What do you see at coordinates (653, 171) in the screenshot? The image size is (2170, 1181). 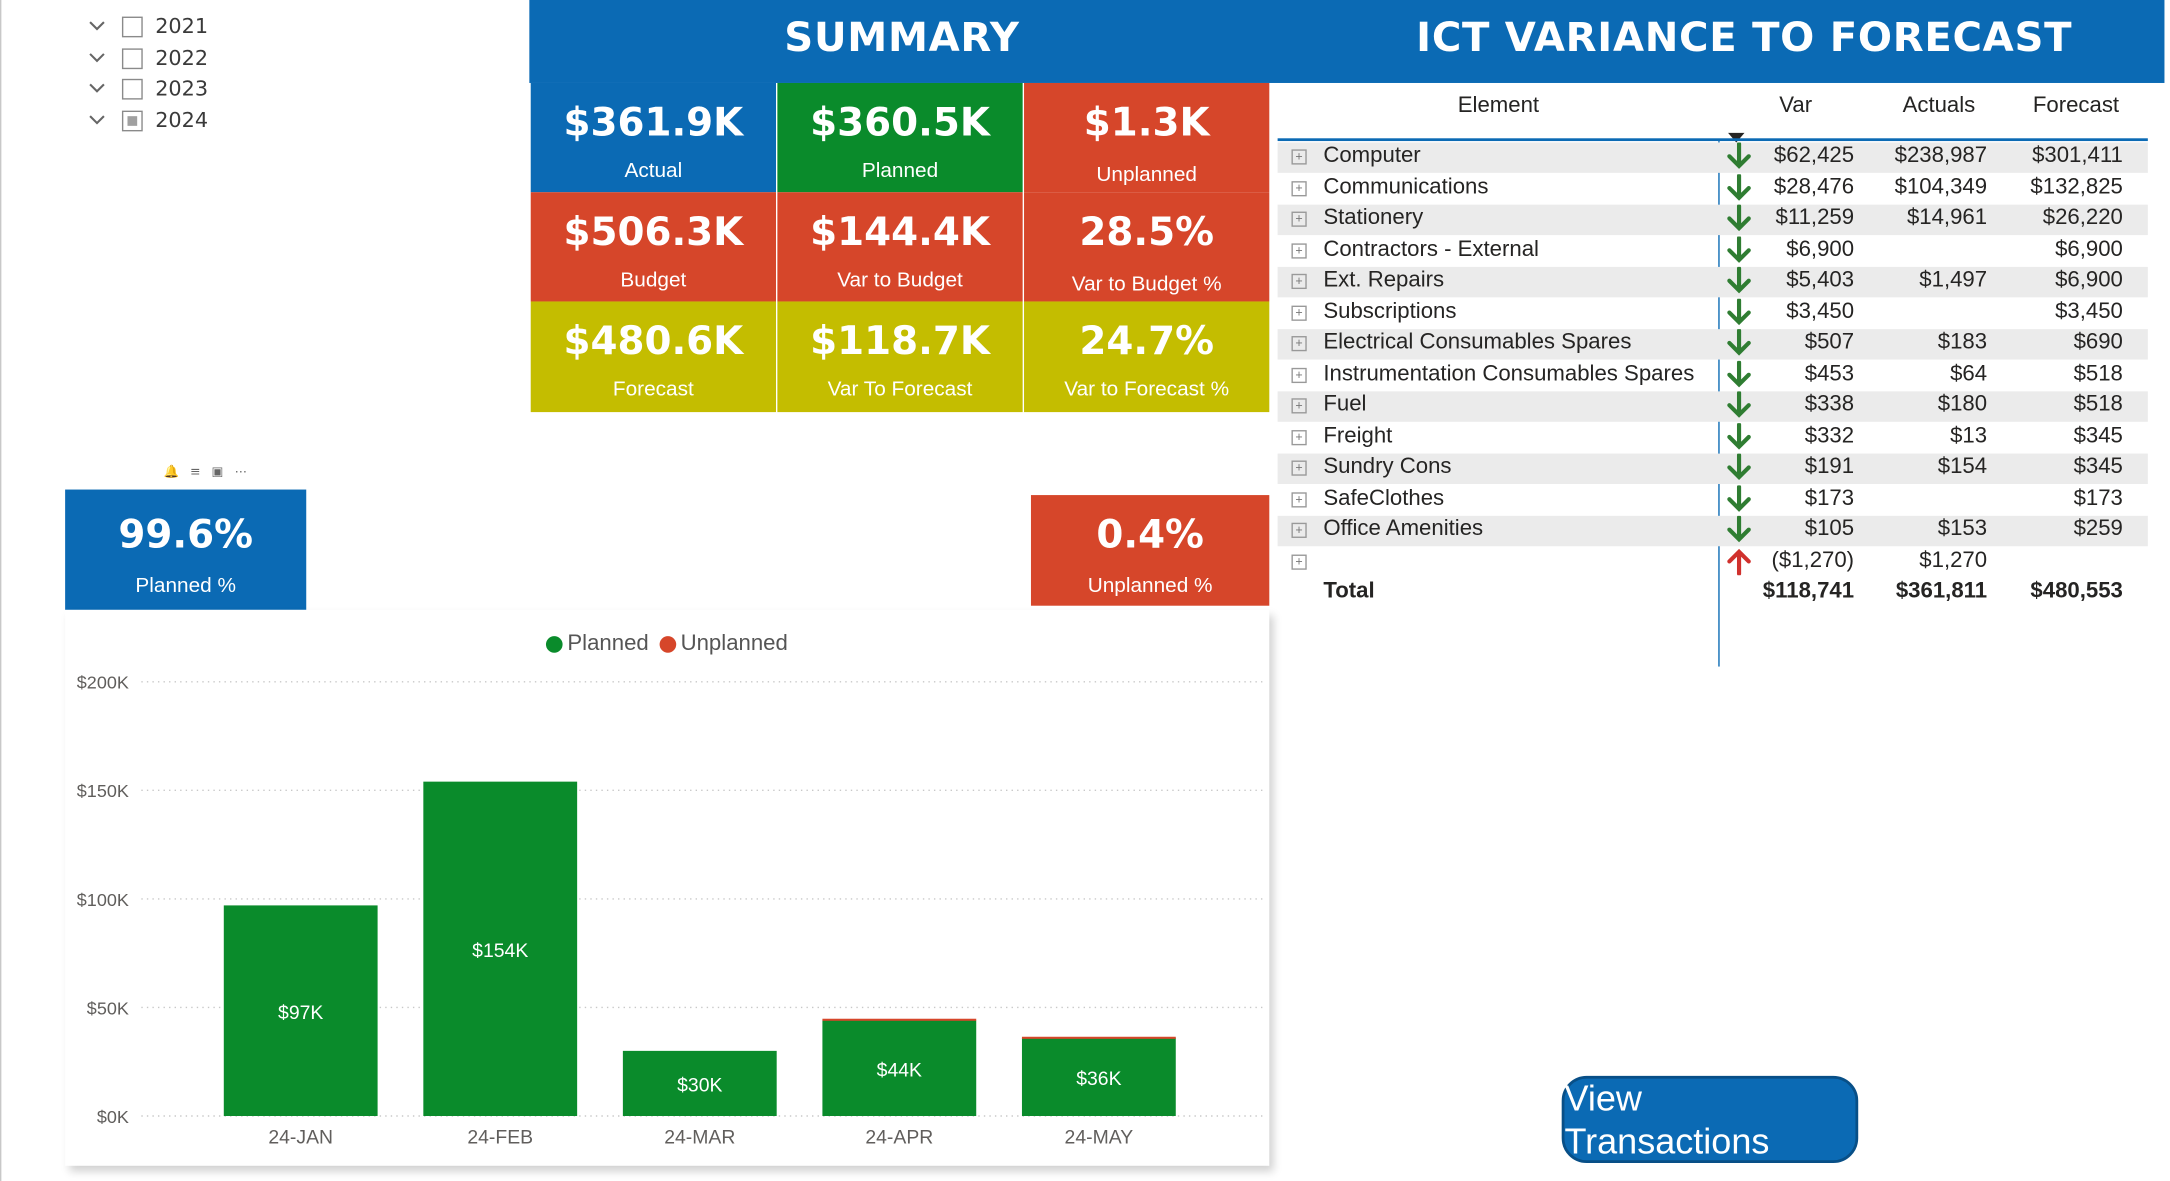 I see `card-label: Actual` at bounding box center [653, 171].